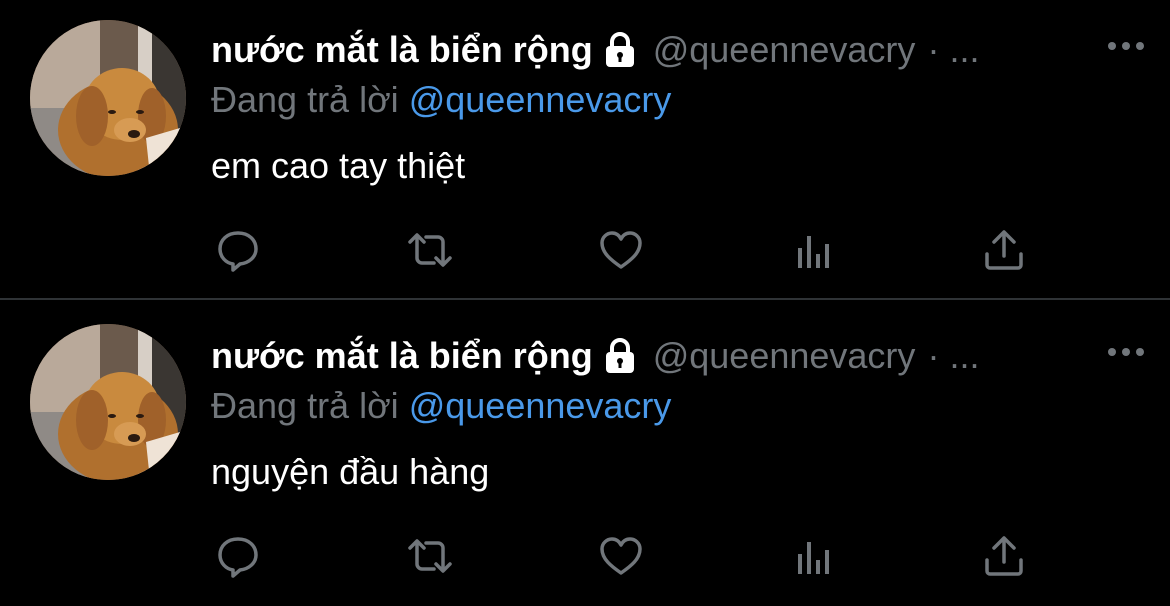 The height and width of the screenshot is (606, 1170). What do you see at coordinates (350, 471) in the screenshot?
I see `tweet-text: nguyện đầu hàng` at bounding box center [350, 471].